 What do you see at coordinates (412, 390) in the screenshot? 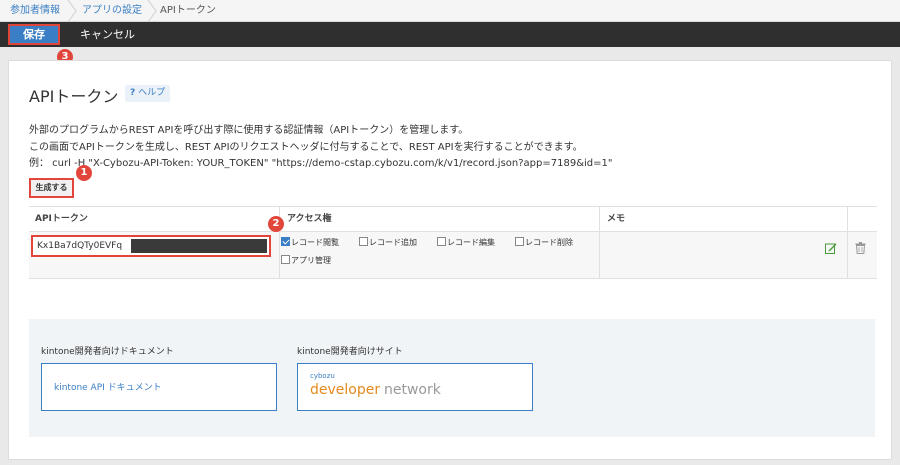
I see `network-logo-text: network` at bounding box center [412, 390].